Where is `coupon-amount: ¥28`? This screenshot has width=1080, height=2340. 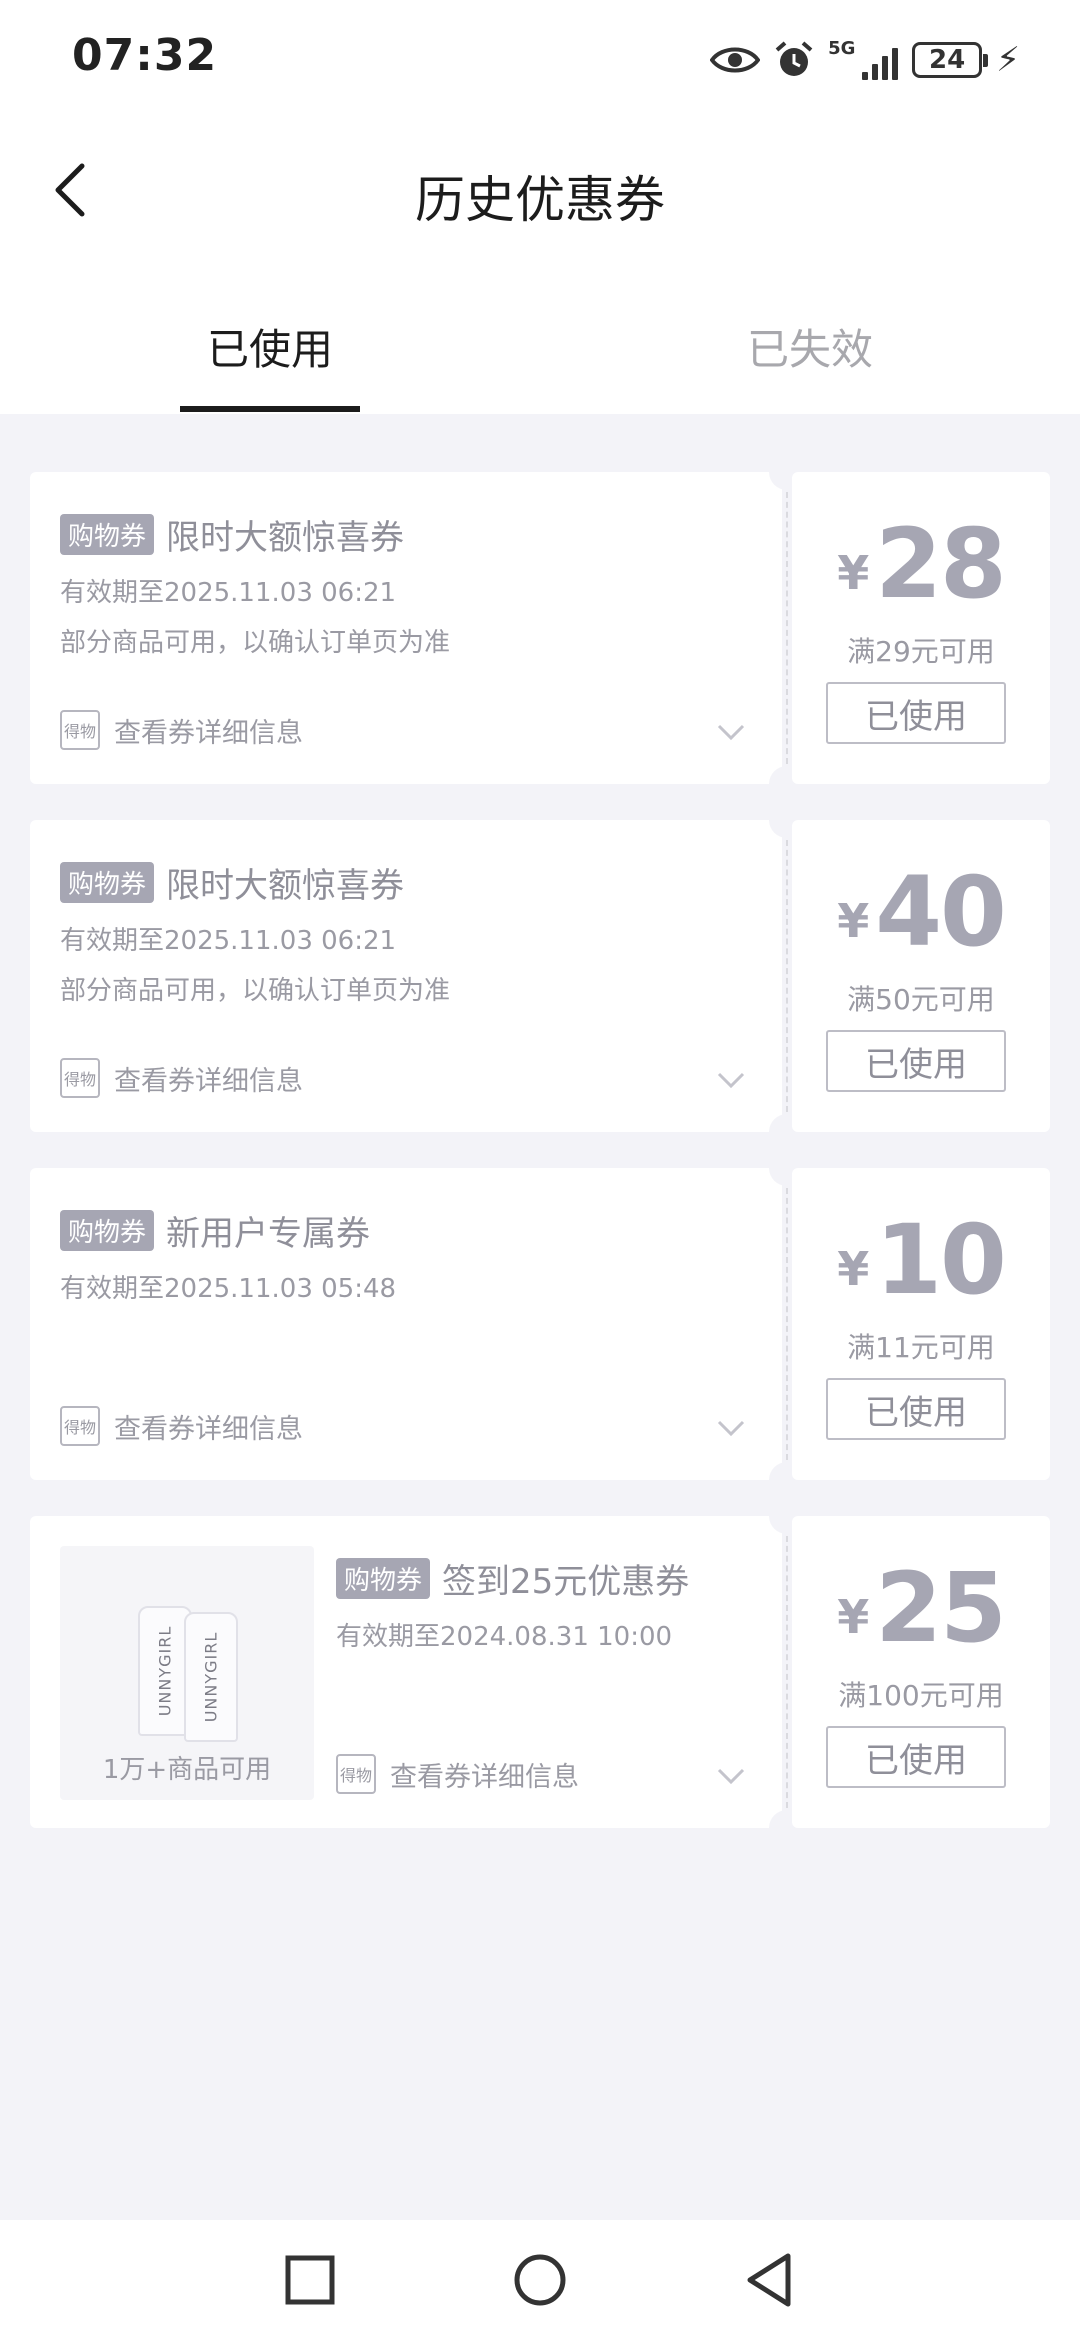 coupon-amount: ¥28 is located at coordinates (921, 564).